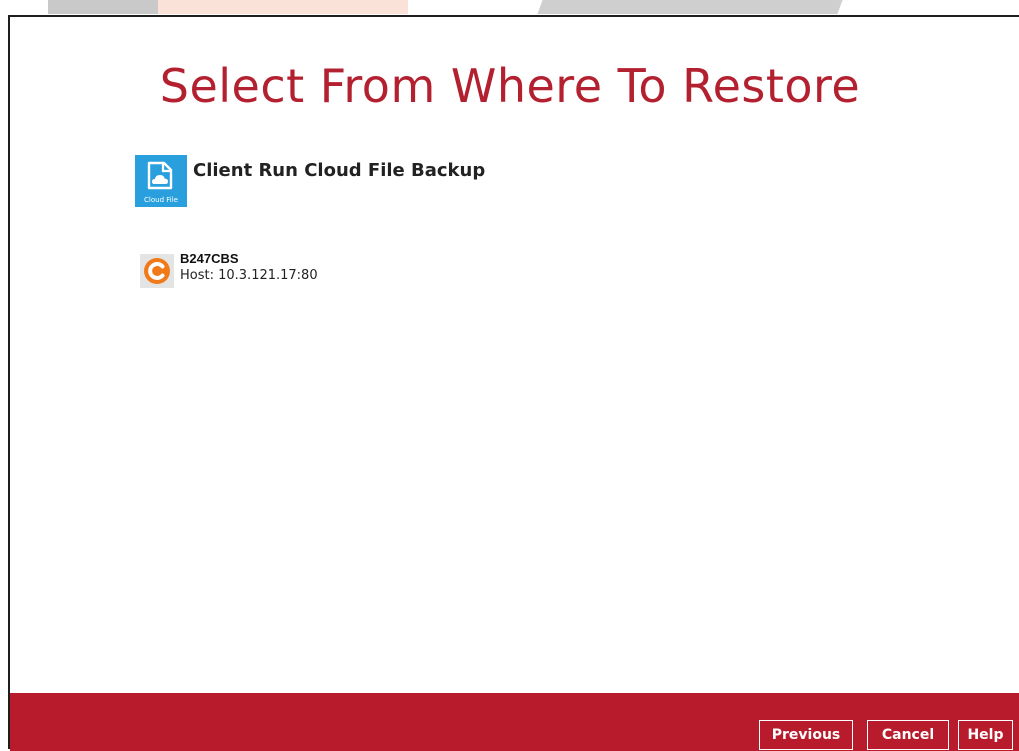 This screenshot has height=751, width=1019. Describe the element at coordinates (509, 8) in the screenshot. I see `background-window-strip` at that location.